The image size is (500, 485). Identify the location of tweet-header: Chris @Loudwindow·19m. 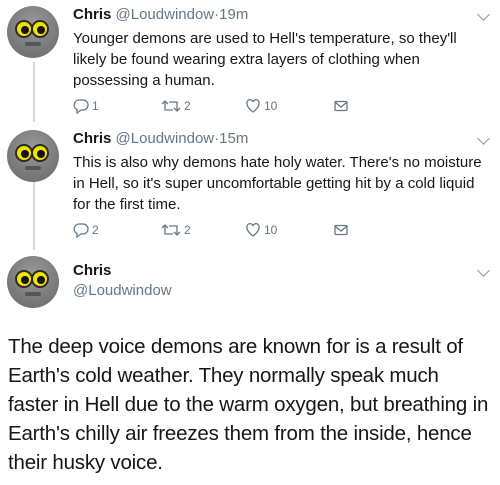
(160, 15).